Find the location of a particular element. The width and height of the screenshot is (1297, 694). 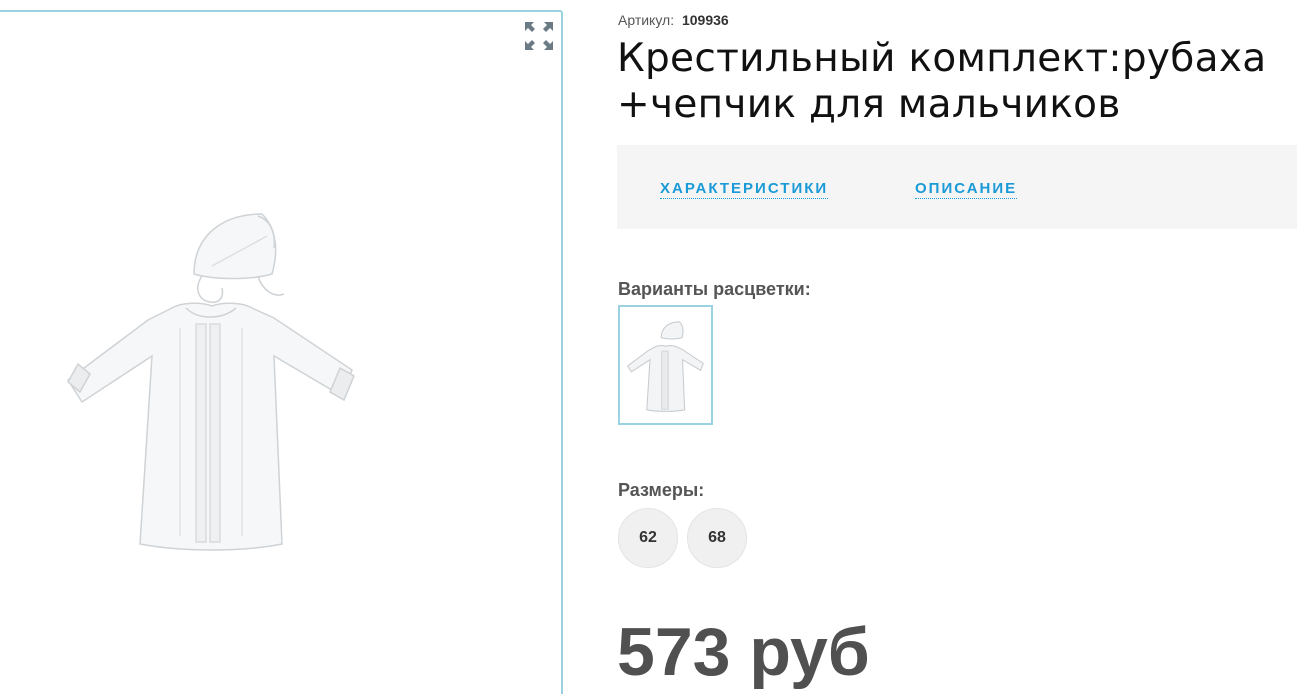

tab-characteristics: ХАРАКТЕРИСТИКИ is located at coordinates (744, 189).